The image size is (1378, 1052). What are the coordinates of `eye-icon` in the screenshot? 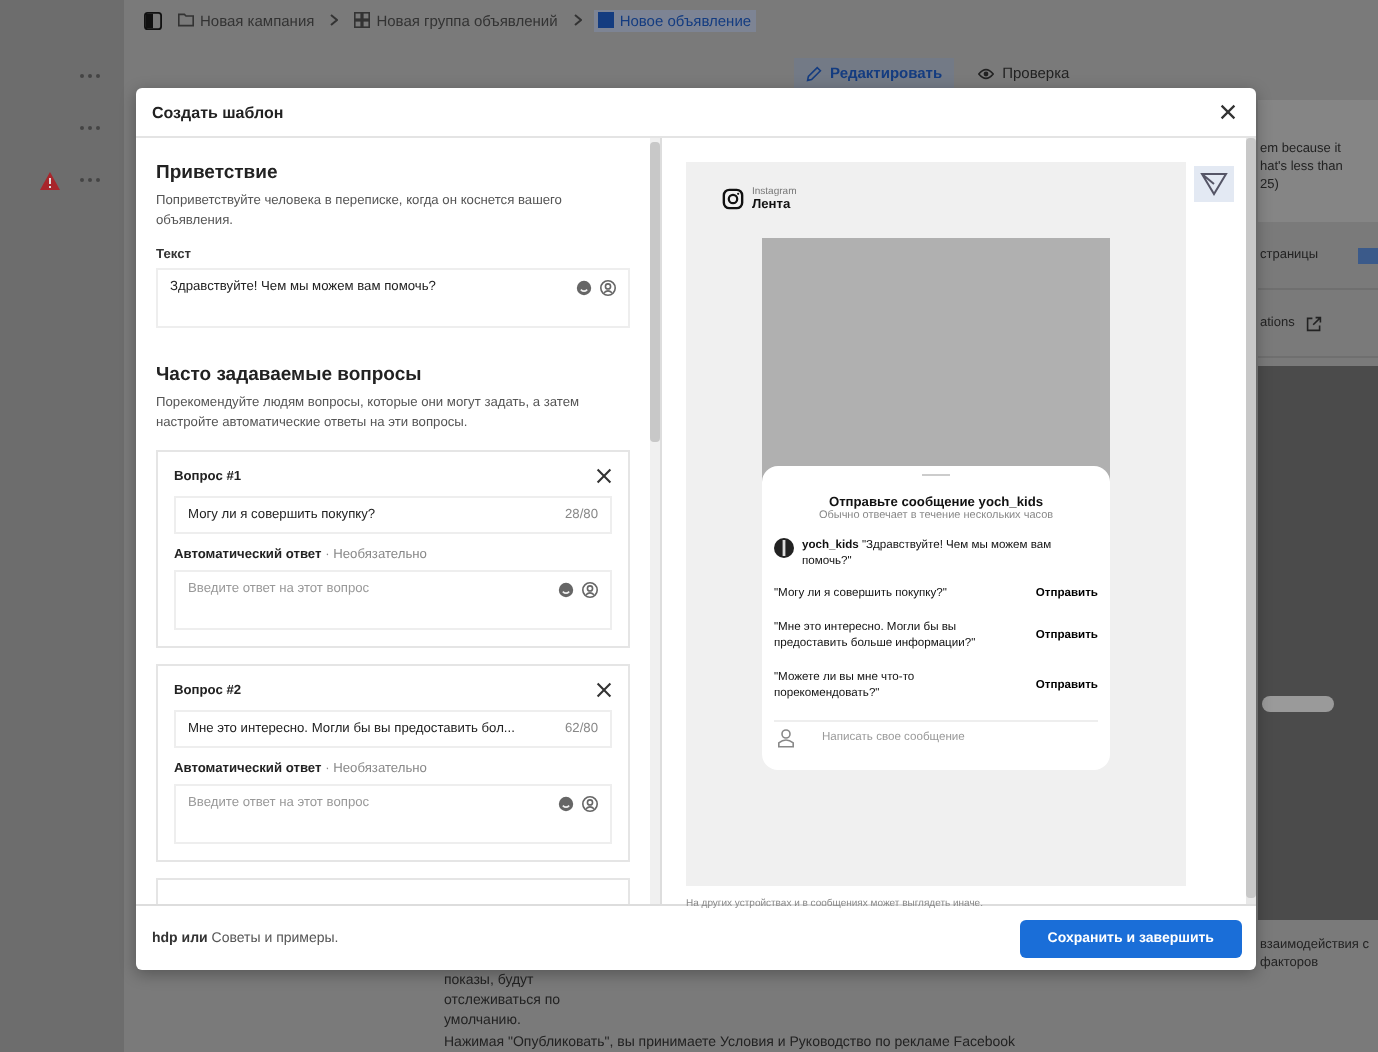 It's located at (986, 73).